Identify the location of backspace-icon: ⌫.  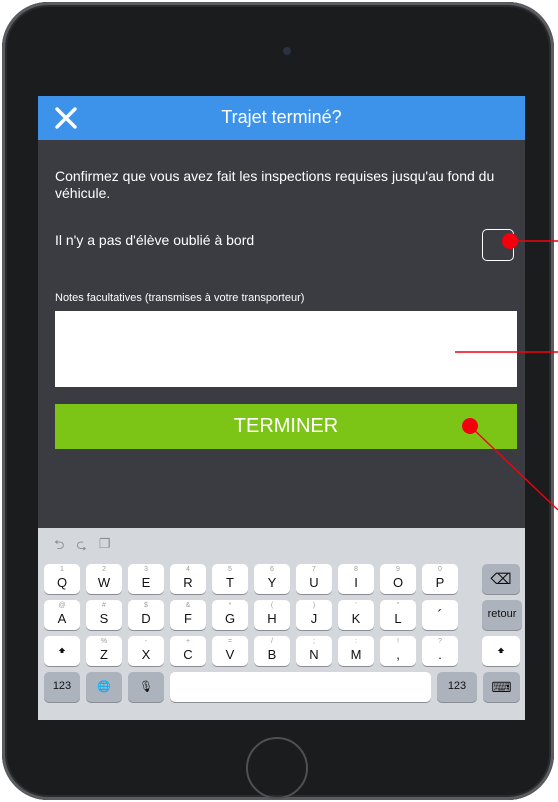
(501, 579).